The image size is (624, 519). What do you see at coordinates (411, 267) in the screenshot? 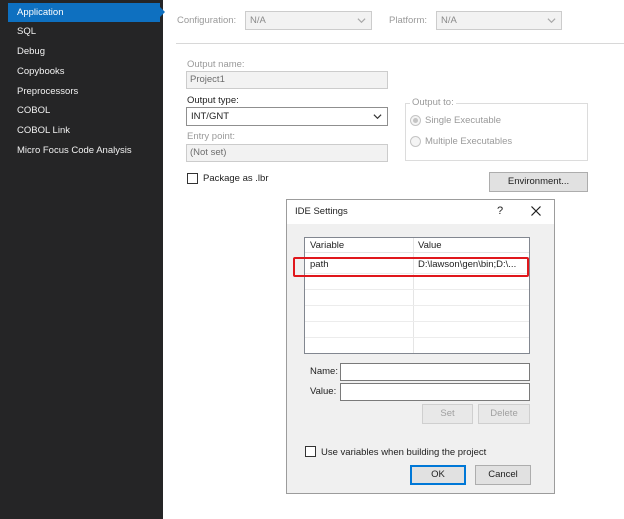
I see `path-row-highlight` at bounding box center [411, 267].